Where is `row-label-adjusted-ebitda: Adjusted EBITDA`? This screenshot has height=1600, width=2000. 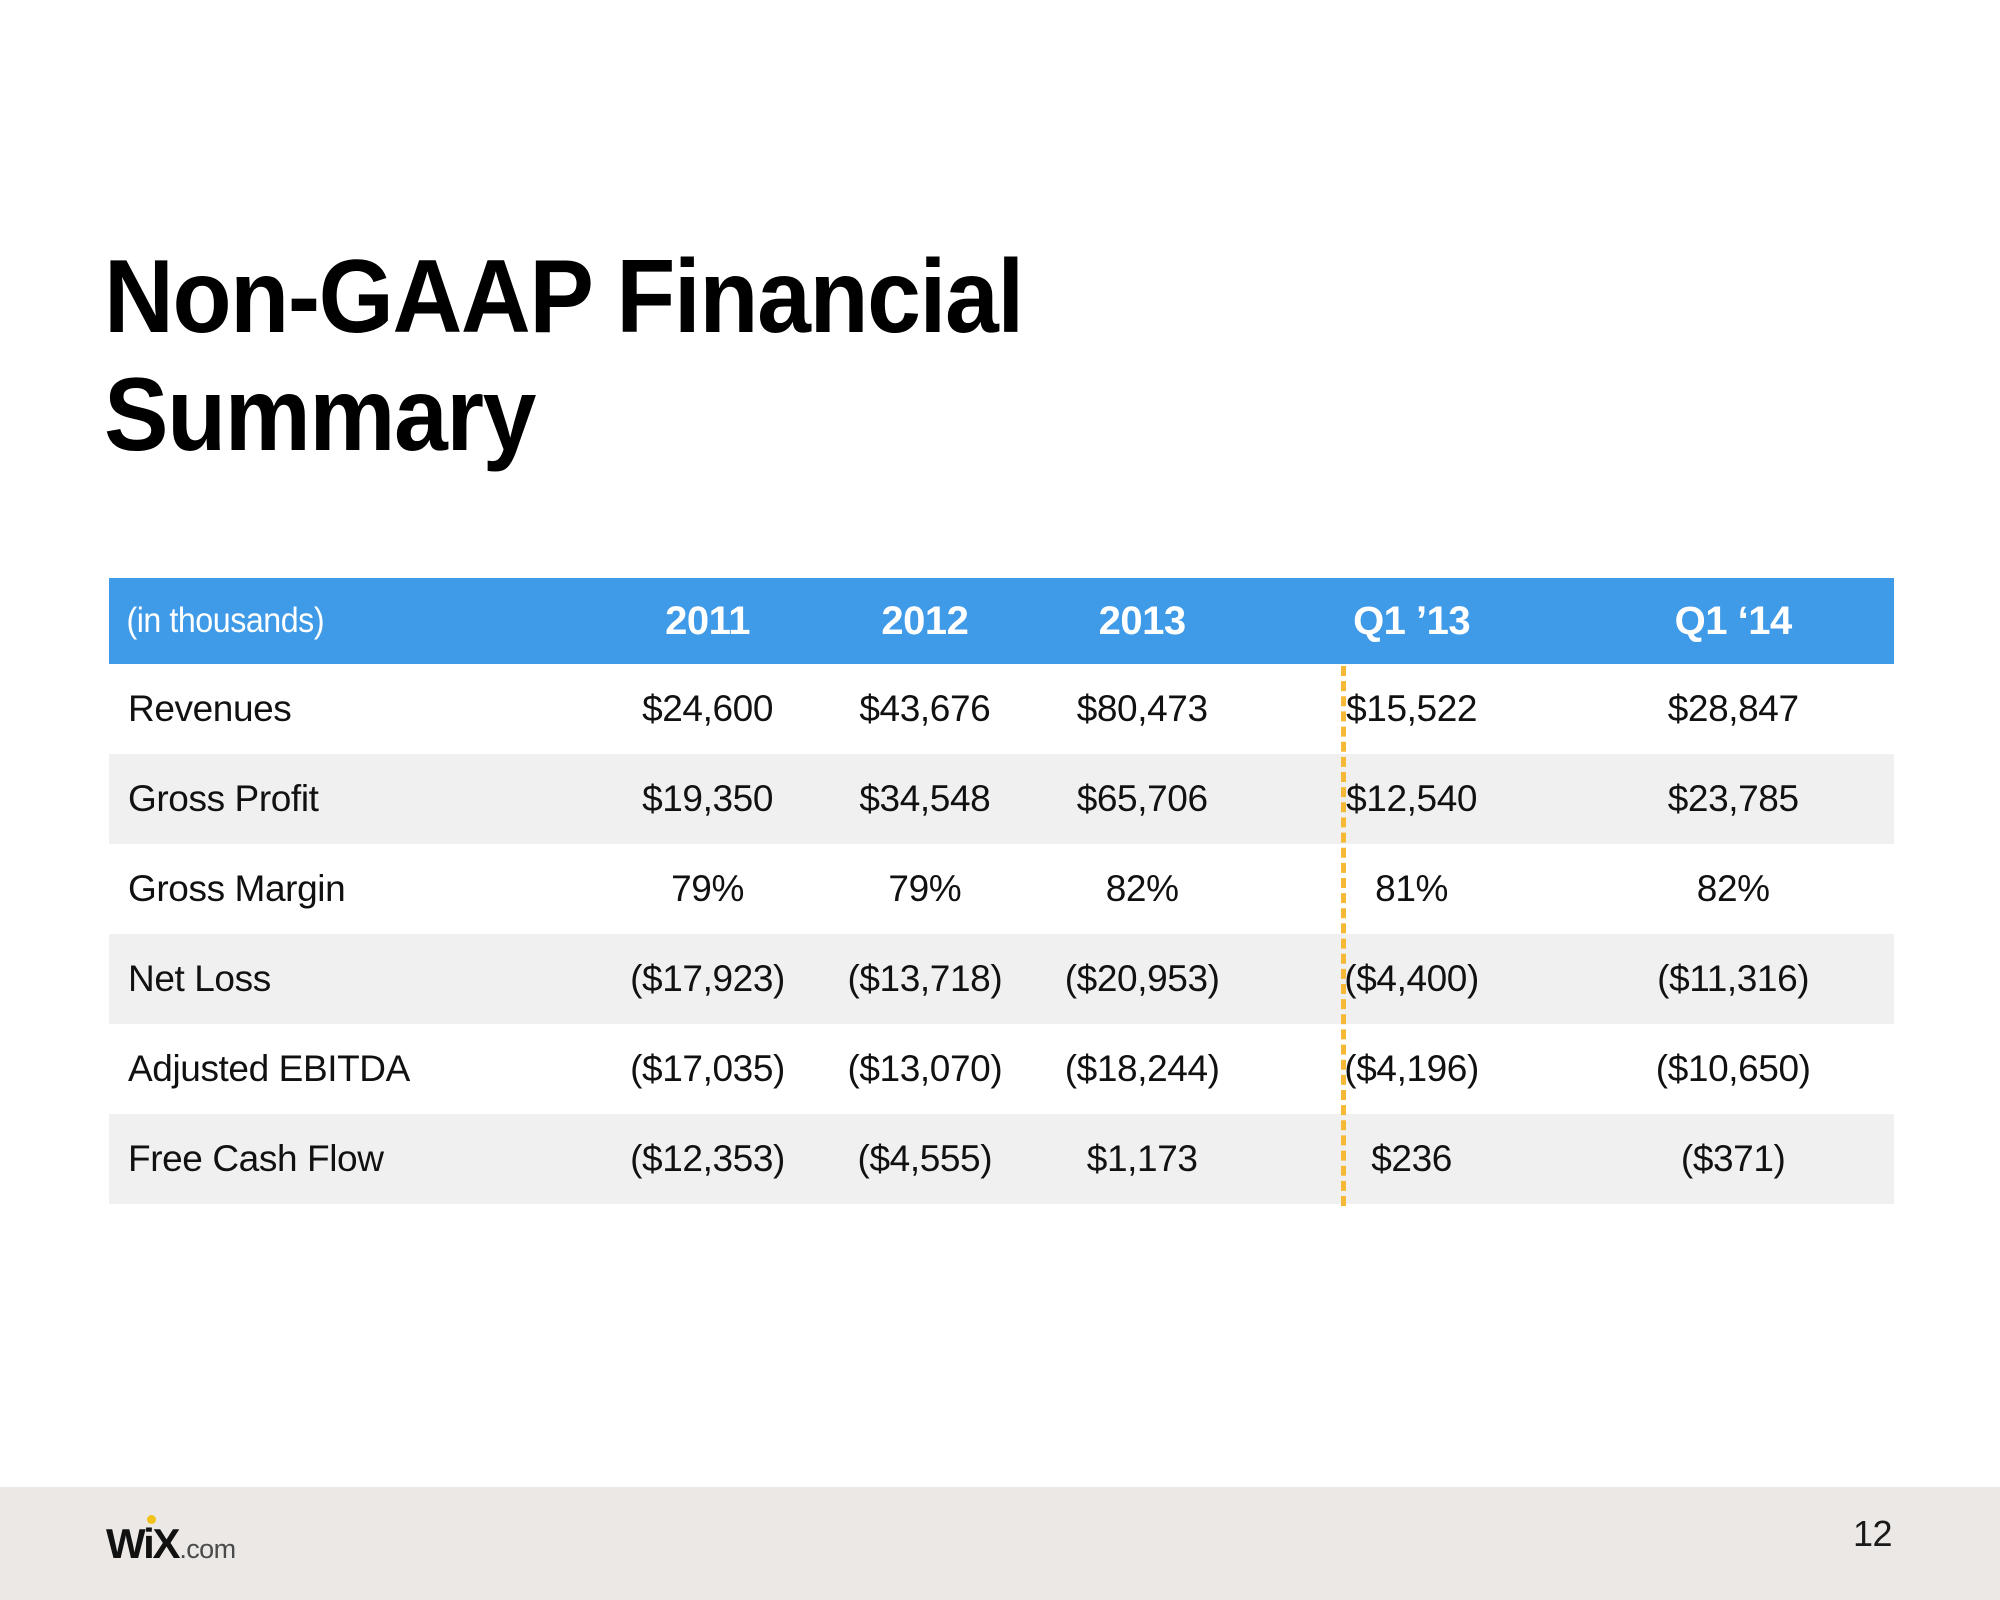 row-label-adjusted-ebitda: Adjusted EBITDA is located at coordinates (269, 1068).